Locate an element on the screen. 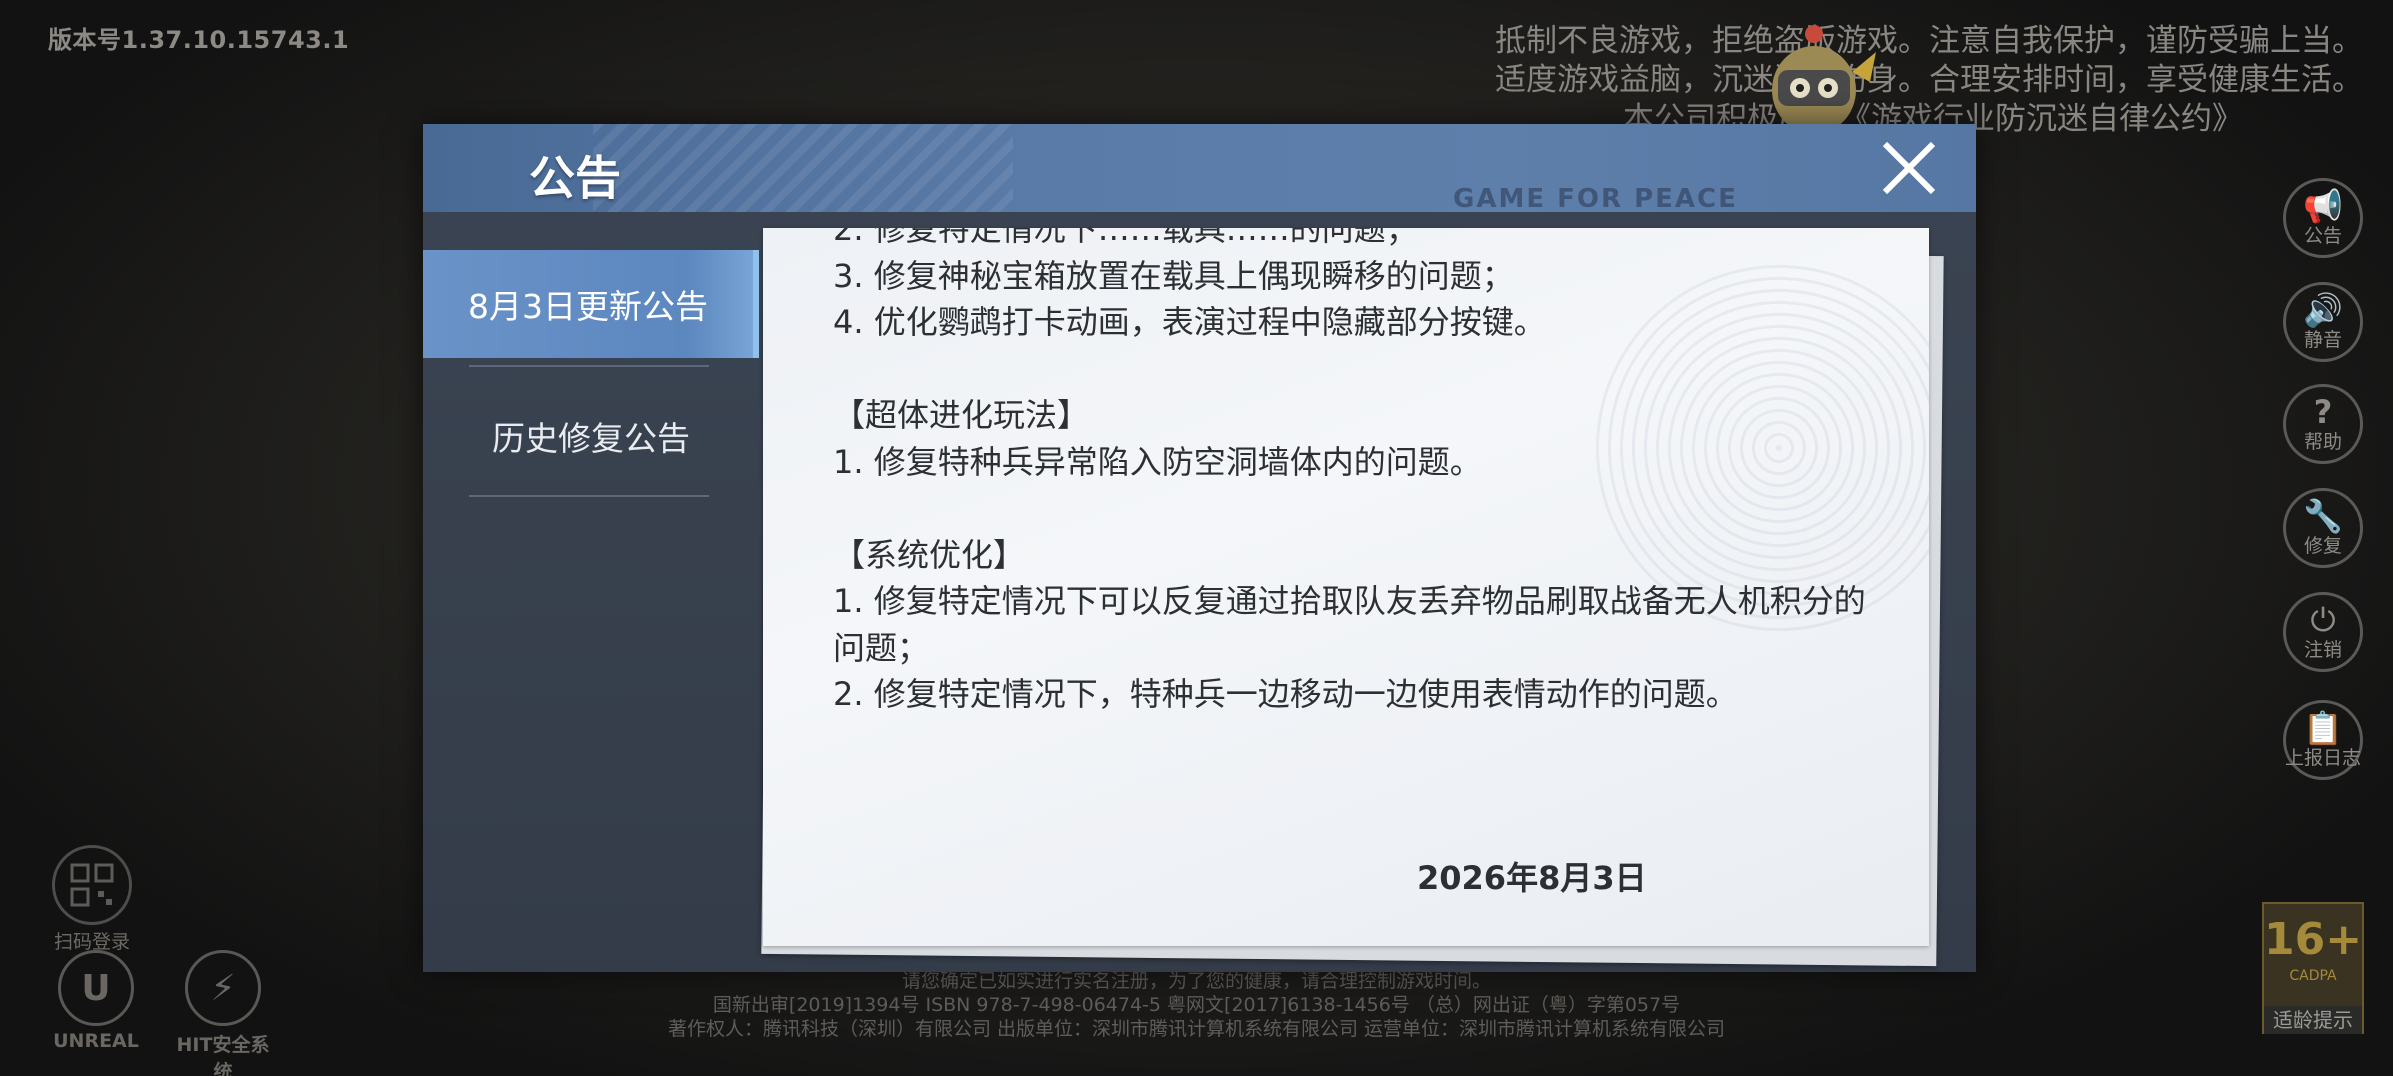 The image size is (2393, 1076). content-line: 1. 修复特种兵异常陷入防空洞墙体内的问题。 is located at coordinates (1157, 461).